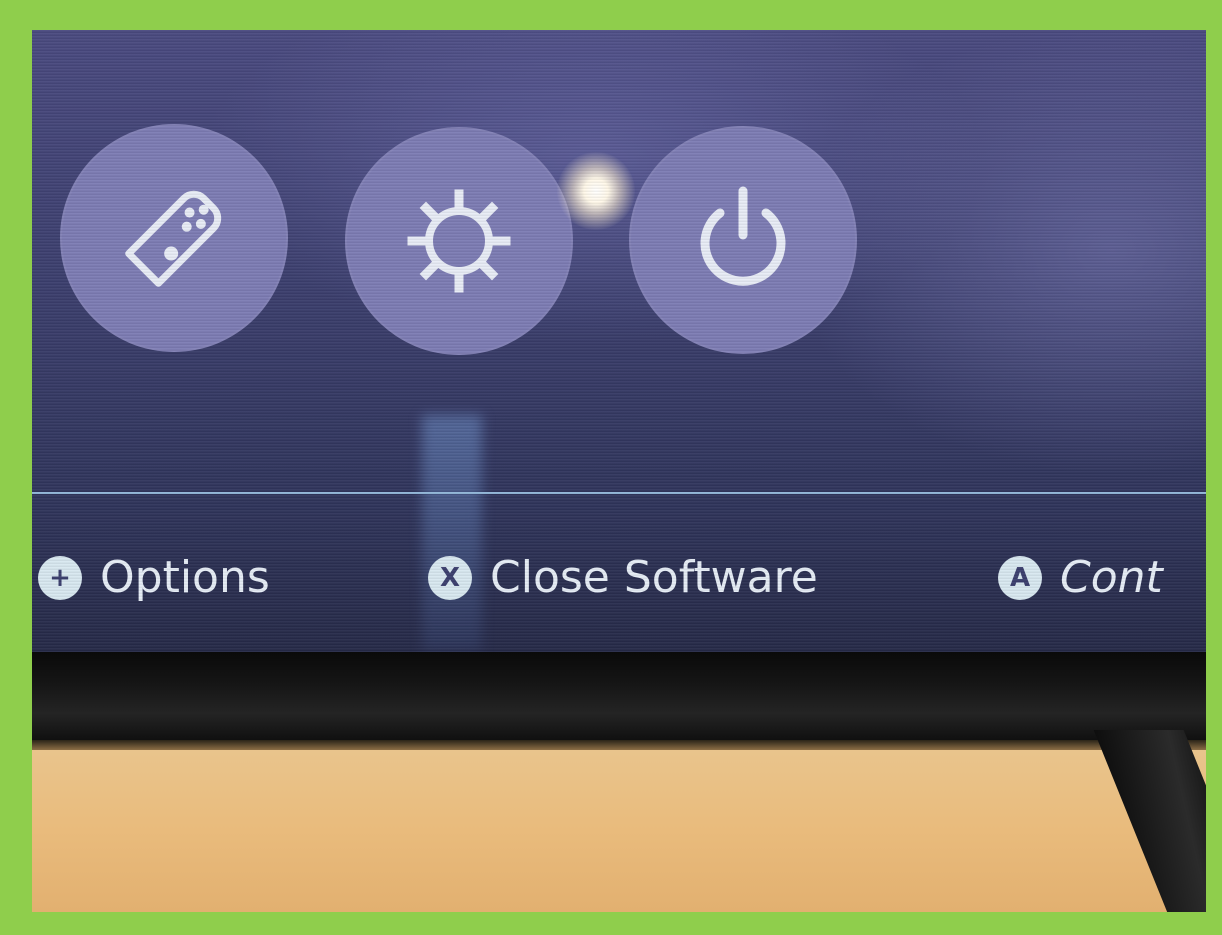 The width and height of the screenshot is (1222, 935). I want to click on a-button-icon: A, so click(1020, 577).